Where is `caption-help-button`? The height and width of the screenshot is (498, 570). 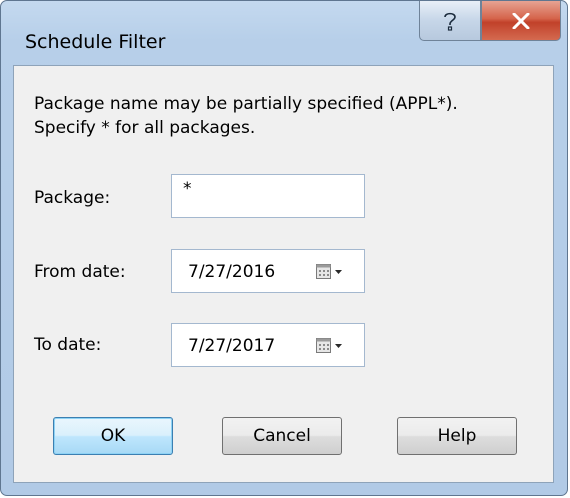 caption-help-button is located at coordinates (450, 21).